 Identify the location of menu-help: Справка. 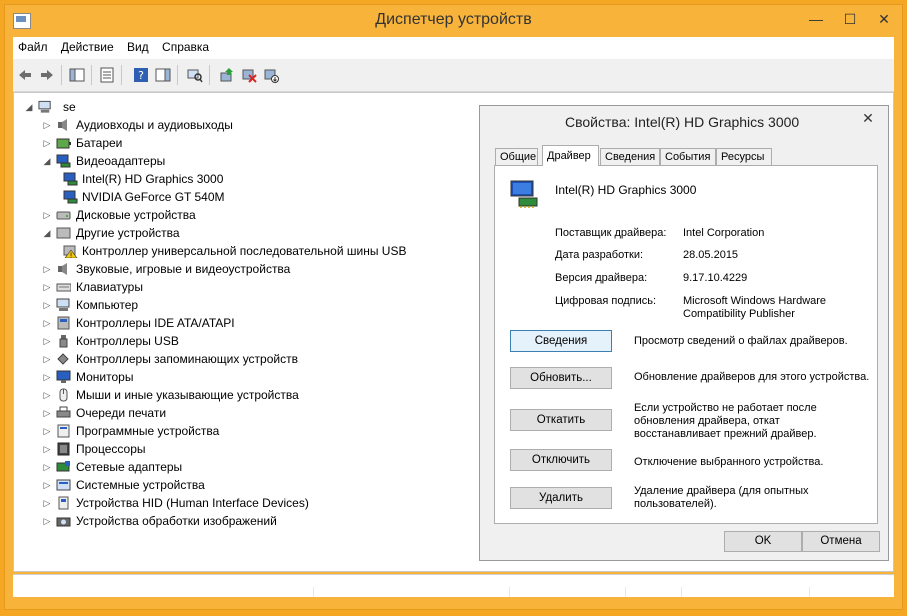
(185, 45).